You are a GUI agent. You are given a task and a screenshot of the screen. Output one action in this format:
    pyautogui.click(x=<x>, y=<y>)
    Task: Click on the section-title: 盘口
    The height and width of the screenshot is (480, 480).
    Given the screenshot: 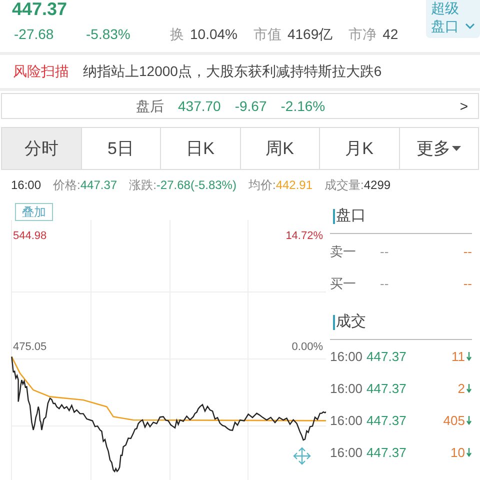 What is the action you would take?
    pyautogui.click(x=351, y=216)
    